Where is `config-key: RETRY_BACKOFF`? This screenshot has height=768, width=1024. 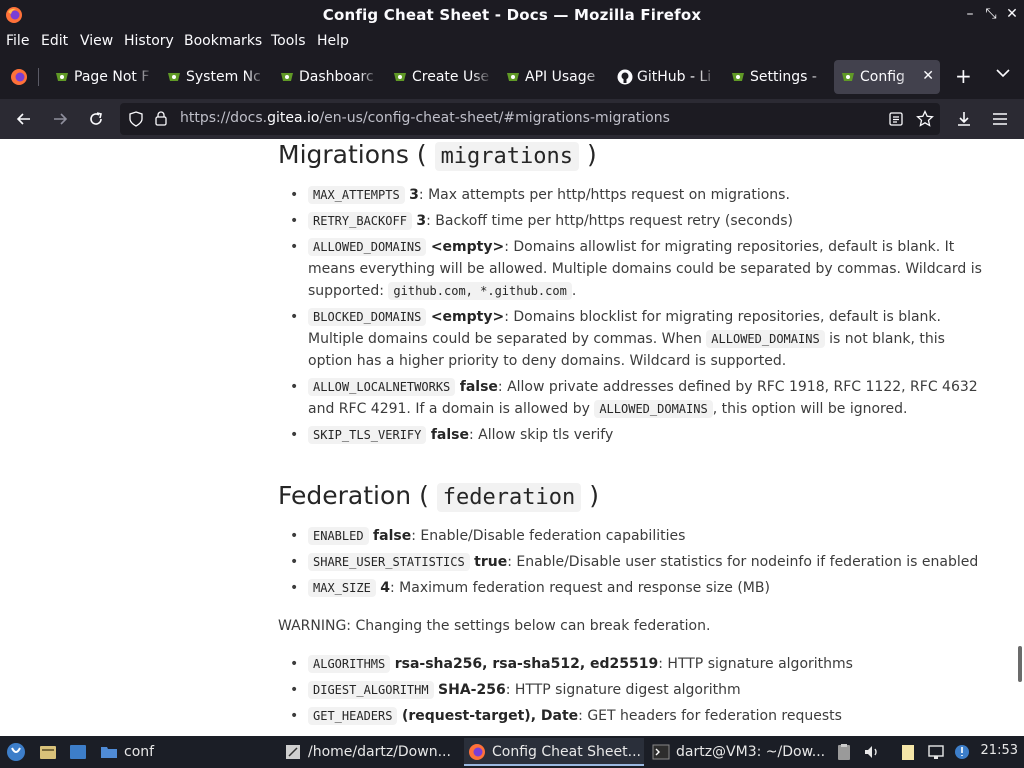 config-key: RETRY_BACKOFF is located at coordinates (360, 221).